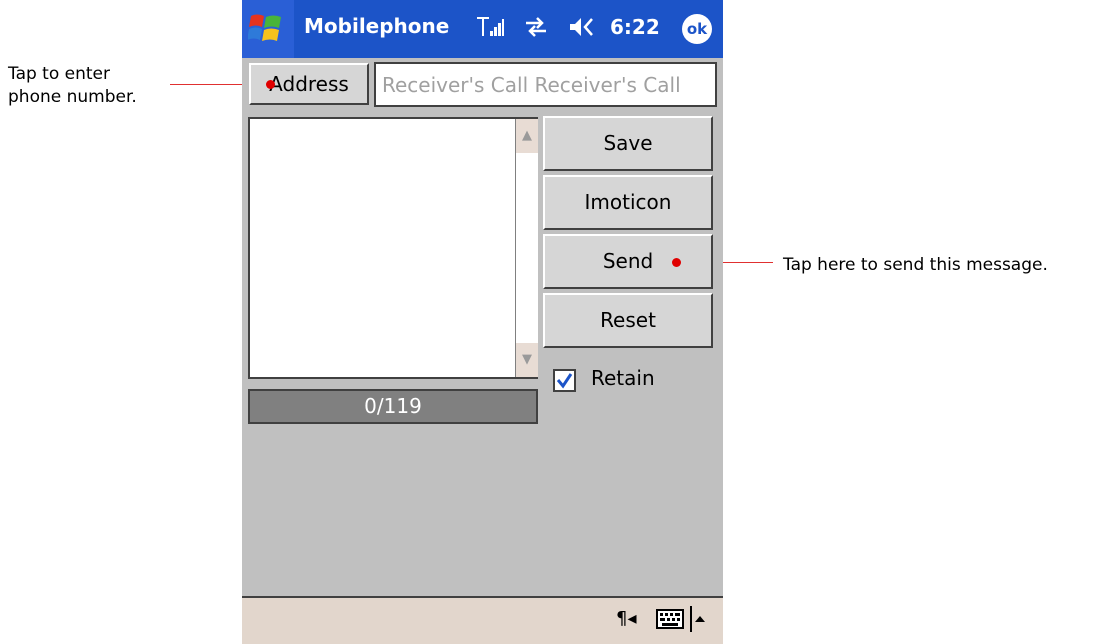 The width and height of the screenshot is (1103, 644). Describe the element at coordinates (490, 29) in the screenshot. I see `signal-icon` at that location.